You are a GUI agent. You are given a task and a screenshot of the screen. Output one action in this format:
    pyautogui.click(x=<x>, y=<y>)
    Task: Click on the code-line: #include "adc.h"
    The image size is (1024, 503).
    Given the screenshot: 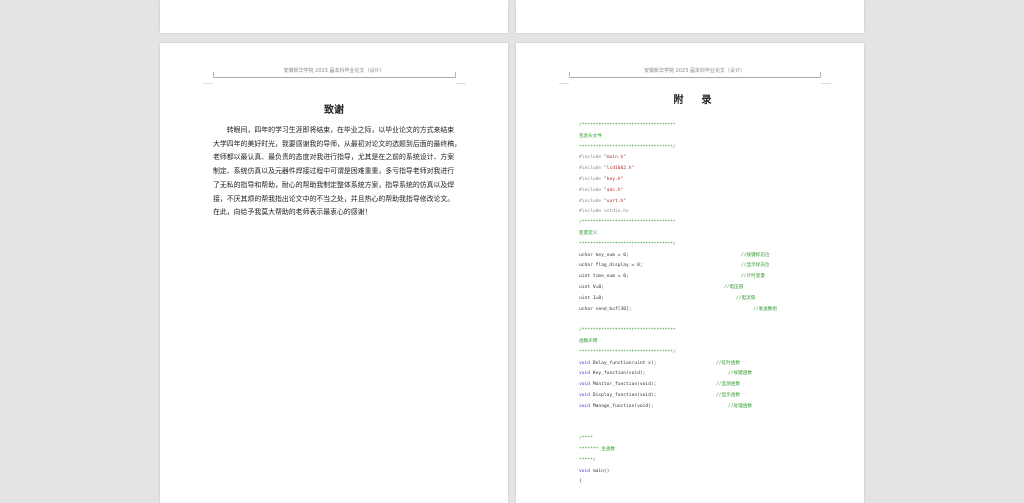 What is the action you would take?
    pyautogui.click(x=709, y=191)
    